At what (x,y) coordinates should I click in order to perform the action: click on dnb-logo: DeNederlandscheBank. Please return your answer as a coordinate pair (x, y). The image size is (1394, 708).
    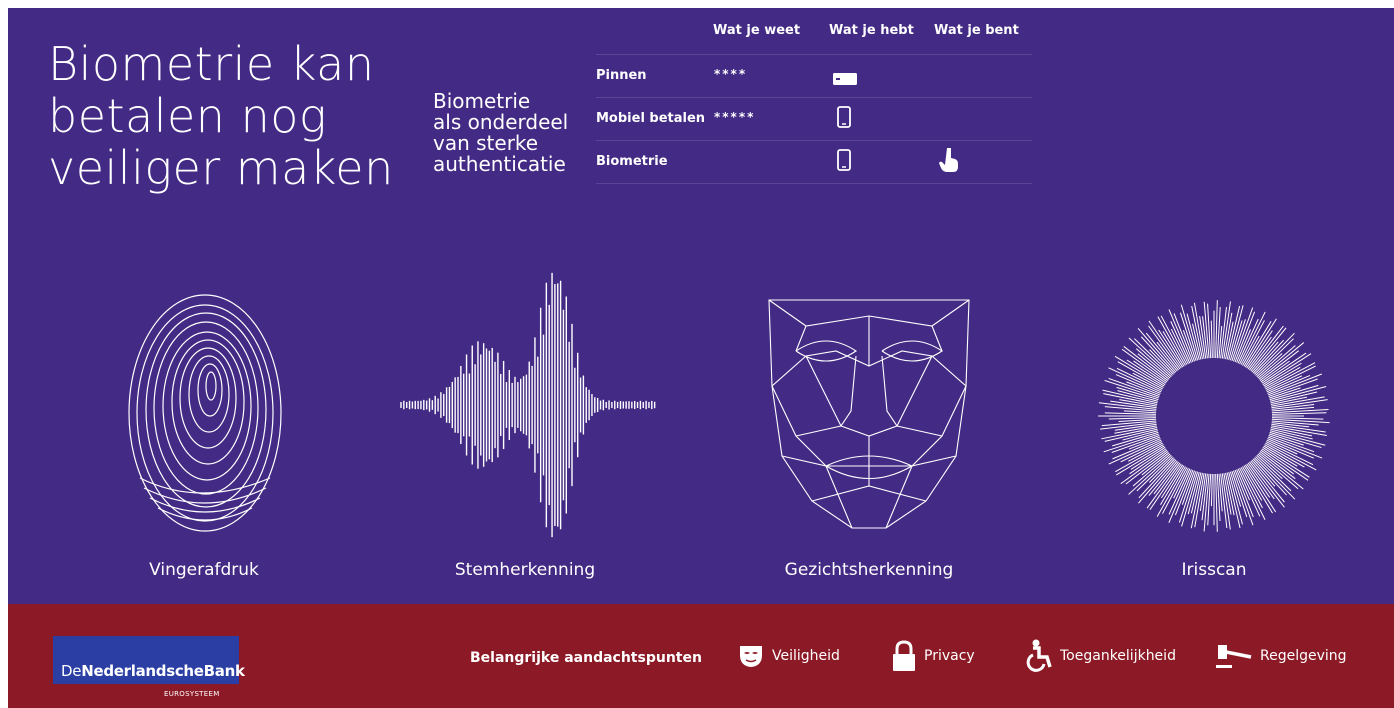
    Looking at the image, I should click on (149, 660).